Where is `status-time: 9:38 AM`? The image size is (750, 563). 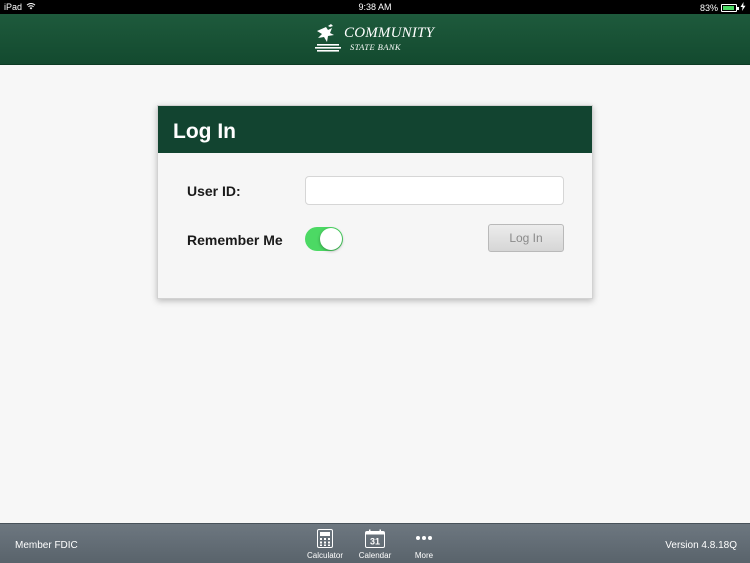
status-time: 9:38 AM is located at coordinates (375, 7).